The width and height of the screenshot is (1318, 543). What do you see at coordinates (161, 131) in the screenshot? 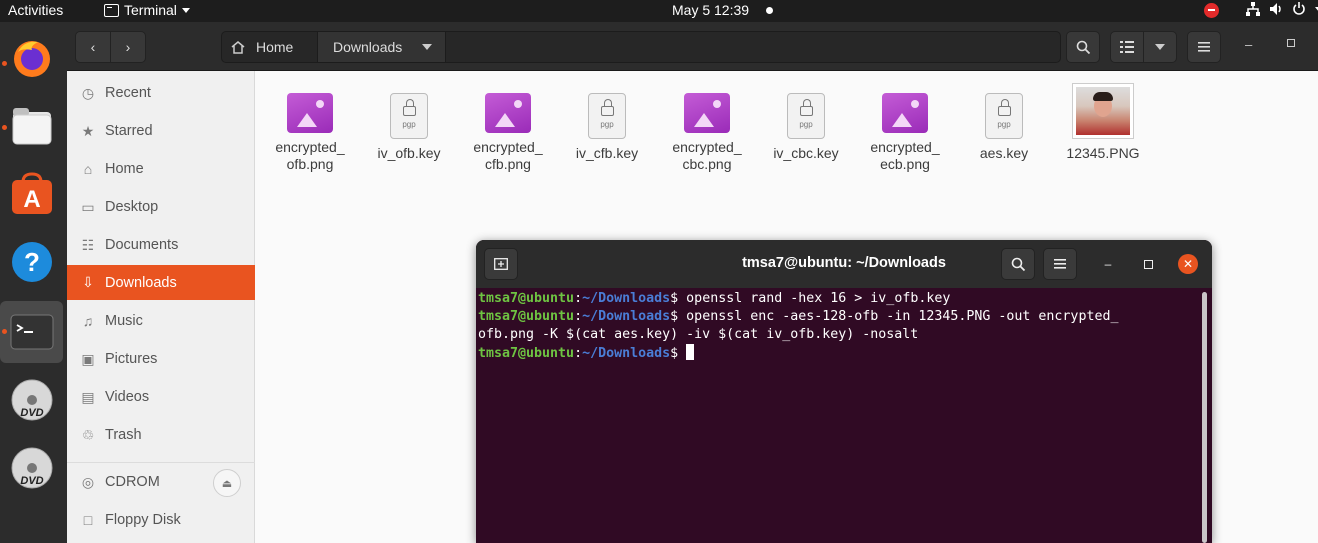
I see `sidebar-item-starred: ★ Starred` at bounding box center [161, 131].